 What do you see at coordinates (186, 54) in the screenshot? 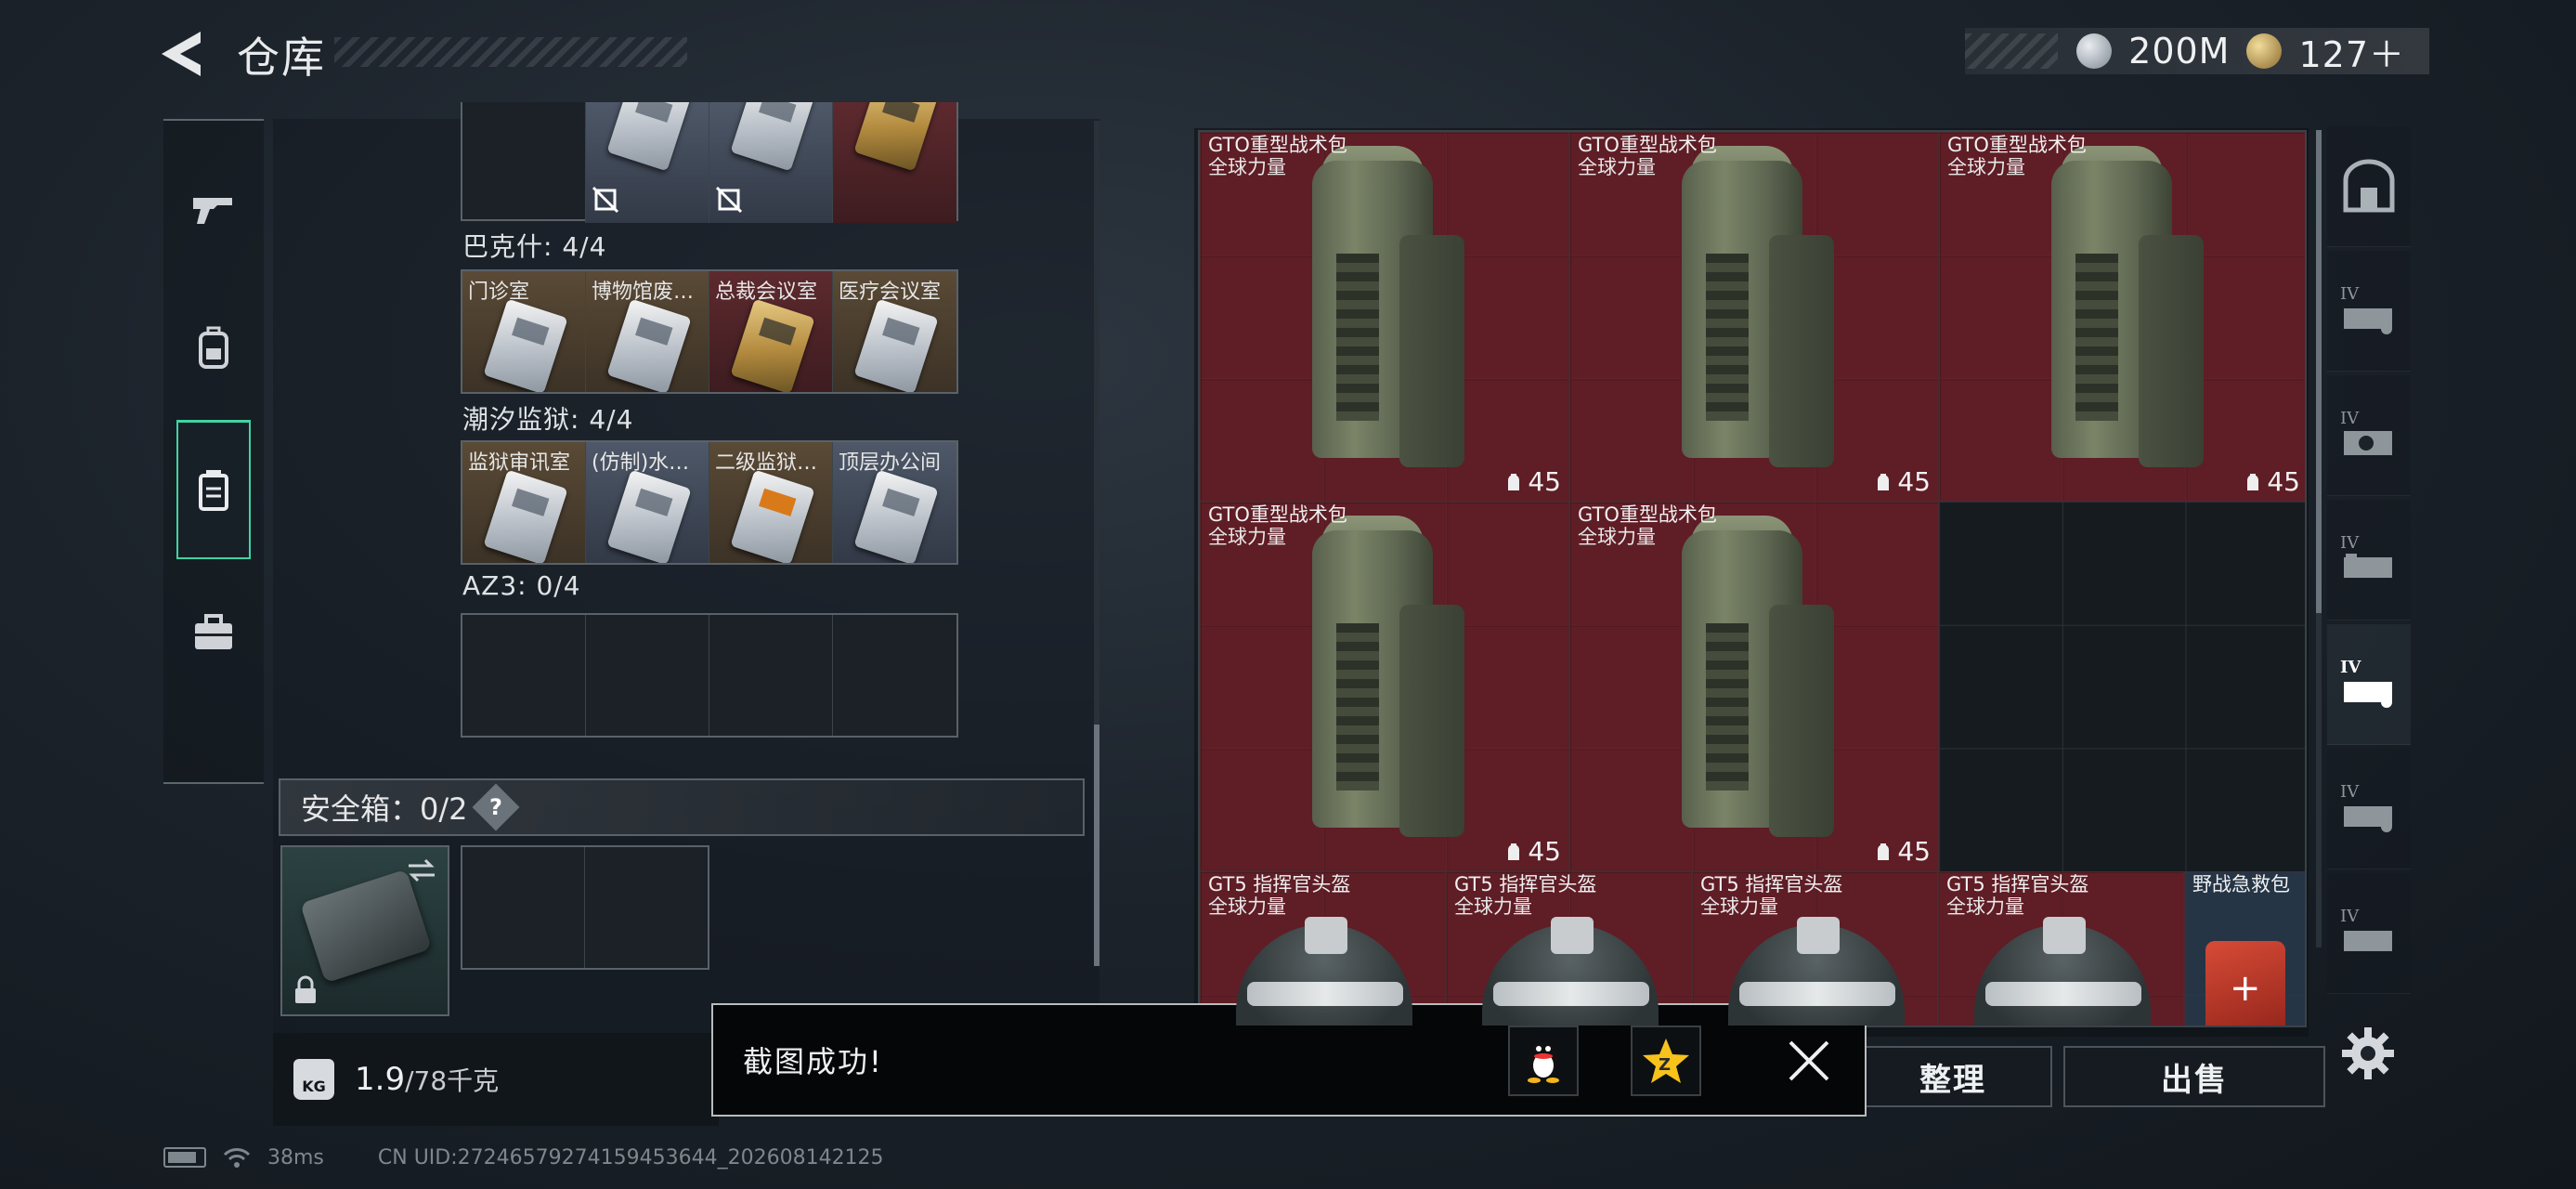
I see `back-chevron-icon` at bounding box center [186, 54].